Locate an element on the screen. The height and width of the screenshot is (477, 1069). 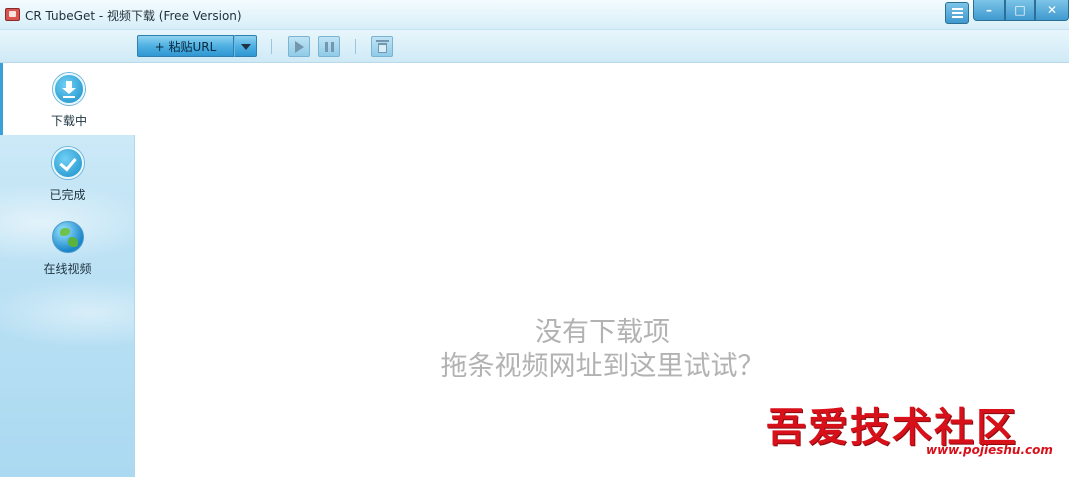
menu-button is located at coordinates (957, 13).